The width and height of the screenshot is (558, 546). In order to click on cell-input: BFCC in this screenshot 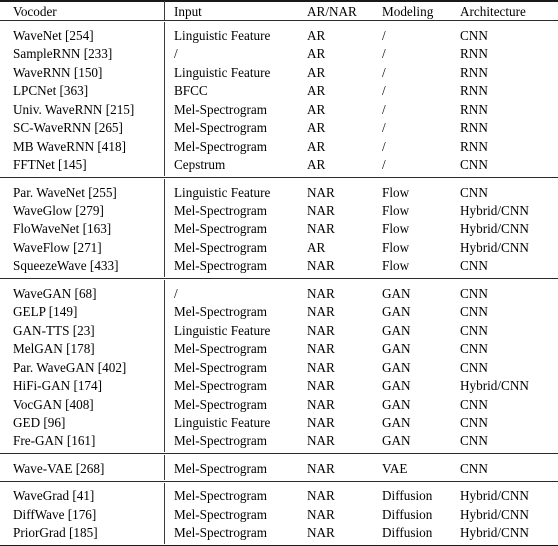, I will do `click(239, 91)`.